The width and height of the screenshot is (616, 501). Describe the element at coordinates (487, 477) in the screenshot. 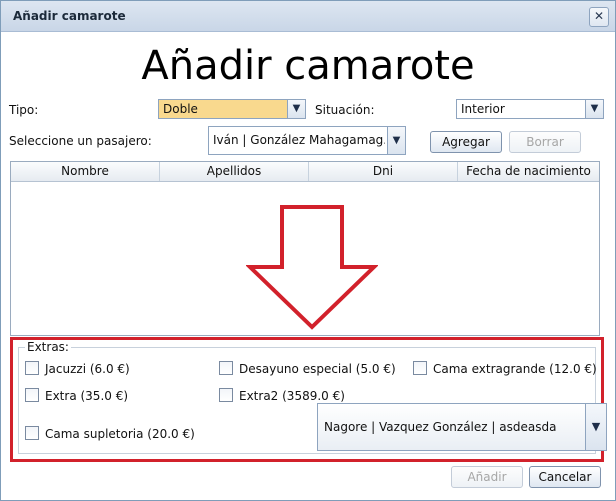

I see `anadir-button: Añadir` at that location.